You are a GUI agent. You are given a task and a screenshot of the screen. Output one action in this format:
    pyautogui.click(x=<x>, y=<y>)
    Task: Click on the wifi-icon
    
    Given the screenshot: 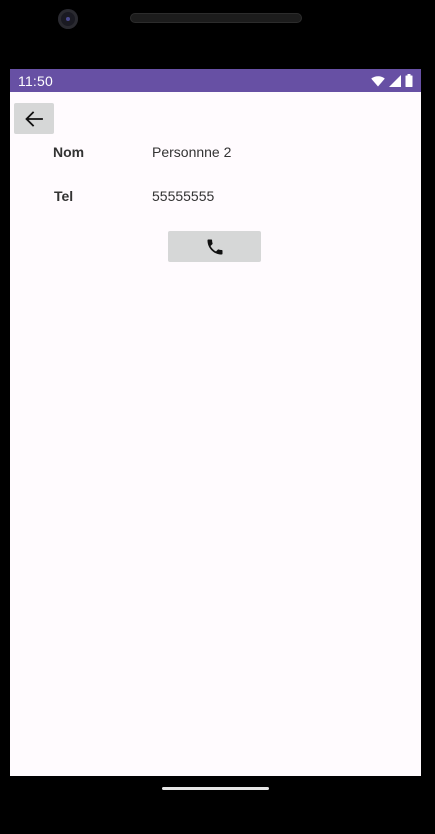 What is the action you would take?
    pyautogui.click(x=378, y=80)
    